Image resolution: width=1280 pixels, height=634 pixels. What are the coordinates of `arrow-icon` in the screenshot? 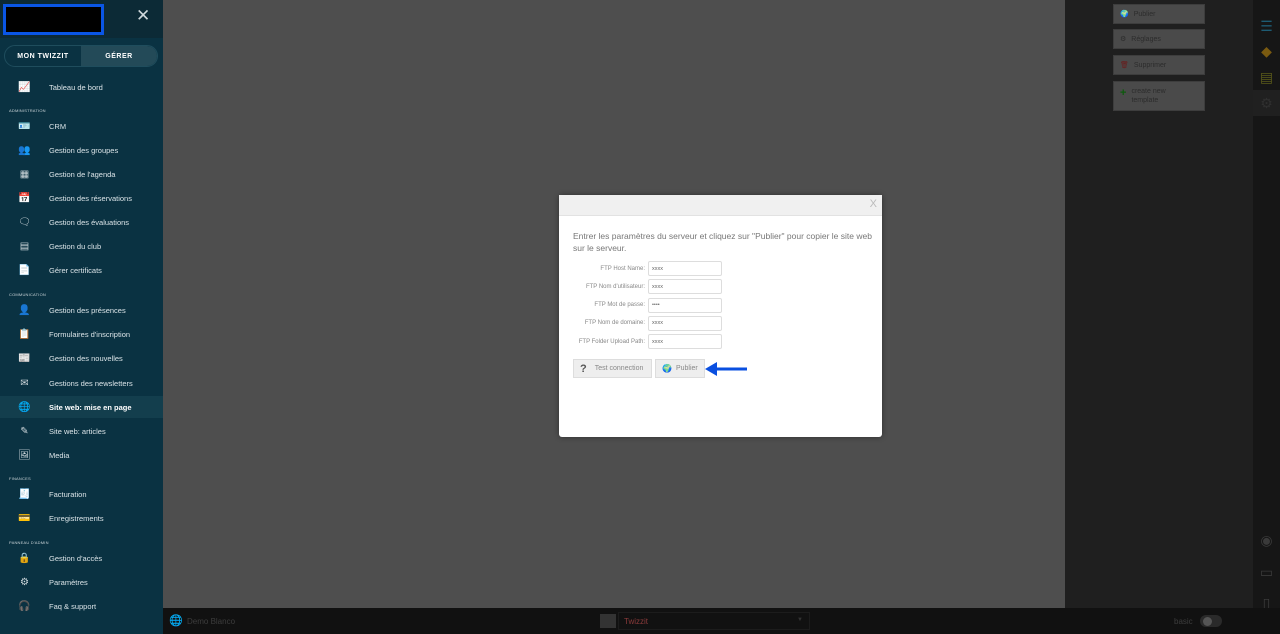 It's located at (726, 369).